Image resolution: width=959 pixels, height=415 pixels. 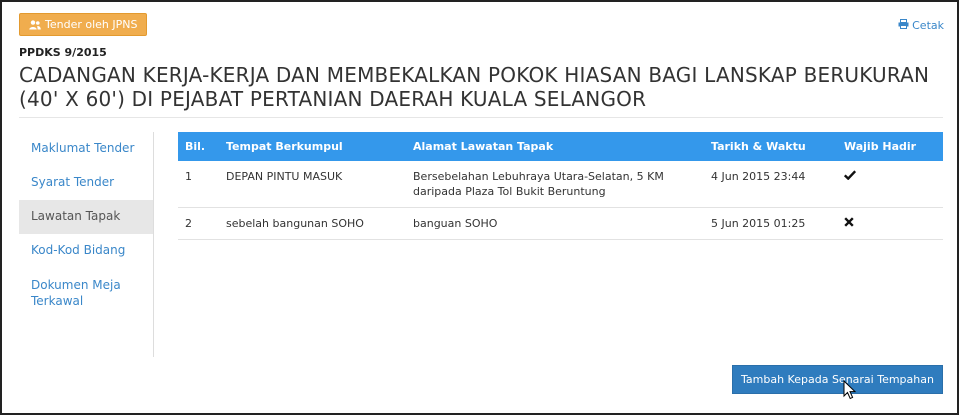 I want to click on column-header-address: Alamat Lawatan Tapak, so click(x=555, y=146).